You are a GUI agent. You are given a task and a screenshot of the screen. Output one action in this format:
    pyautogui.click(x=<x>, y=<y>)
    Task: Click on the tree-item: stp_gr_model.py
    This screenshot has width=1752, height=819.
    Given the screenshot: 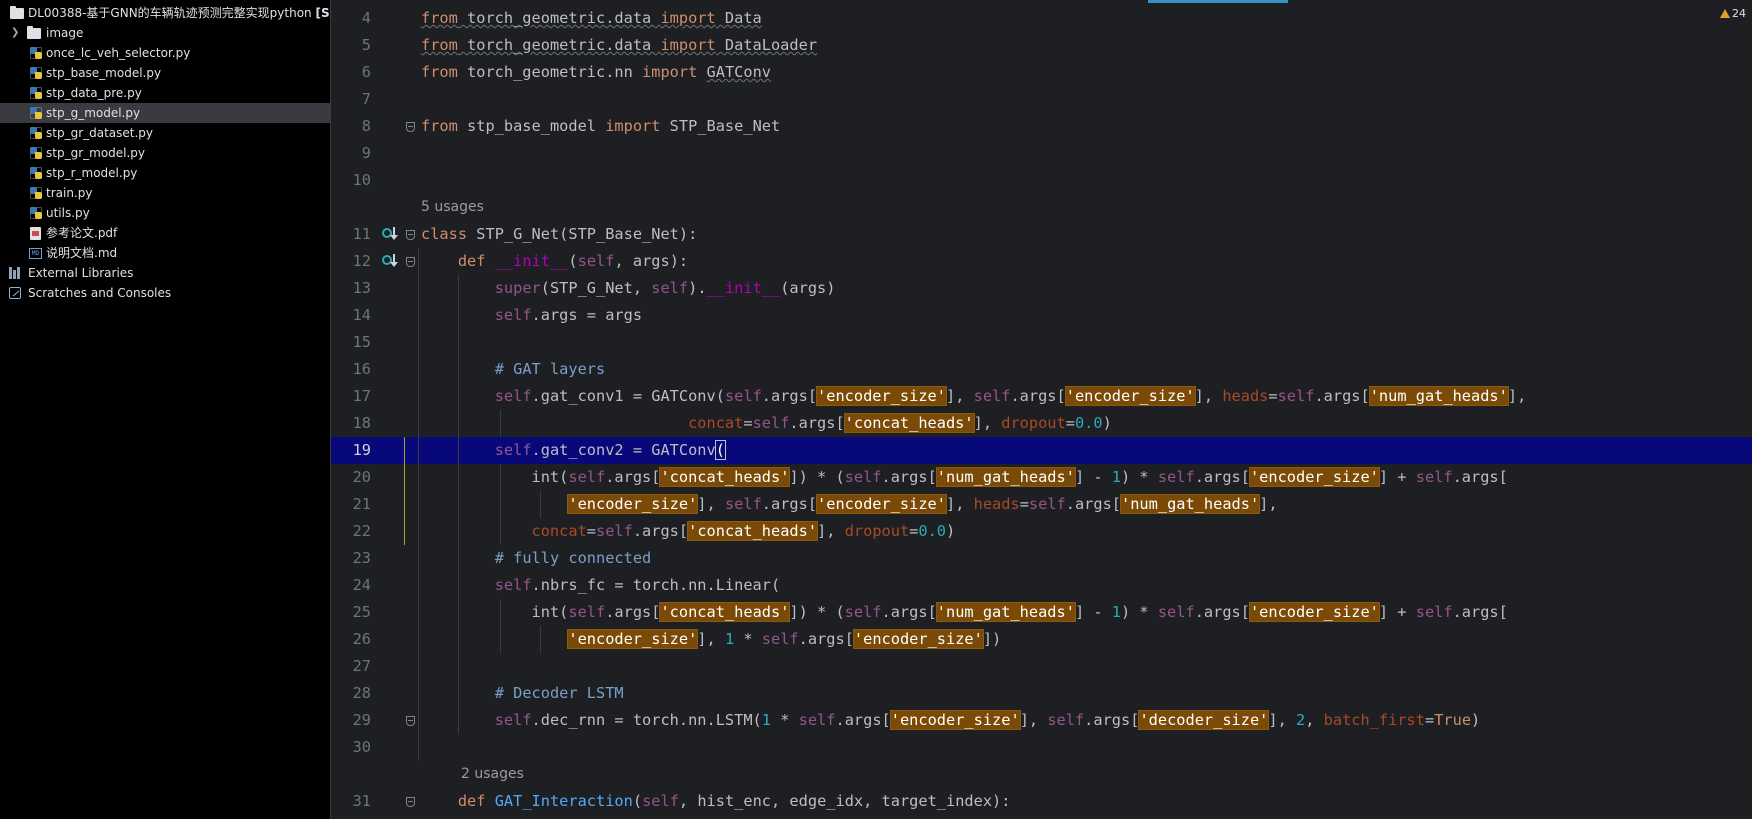 What is the action you would take?
    pyautogui.click(x=165, y=153)
    